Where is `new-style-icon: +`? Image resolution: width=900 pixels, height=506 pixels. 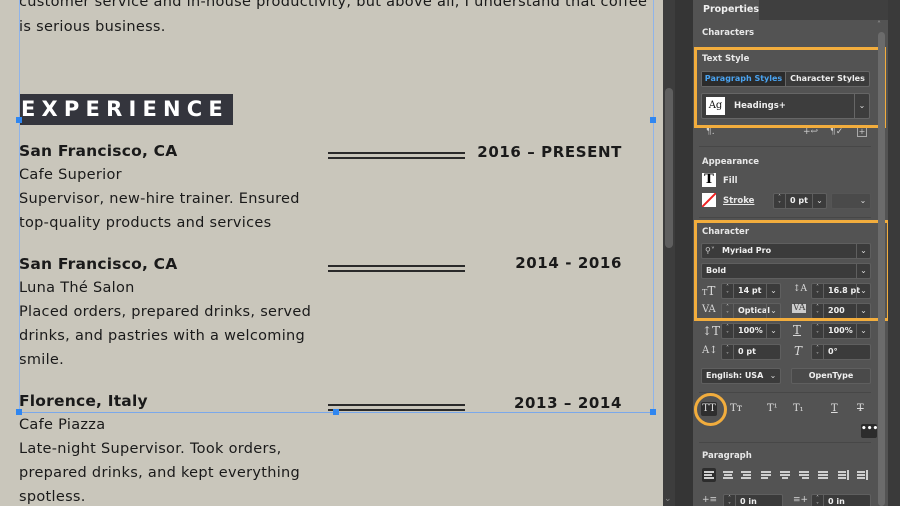 new-style-icon: + is located at coordinates (862, 132).